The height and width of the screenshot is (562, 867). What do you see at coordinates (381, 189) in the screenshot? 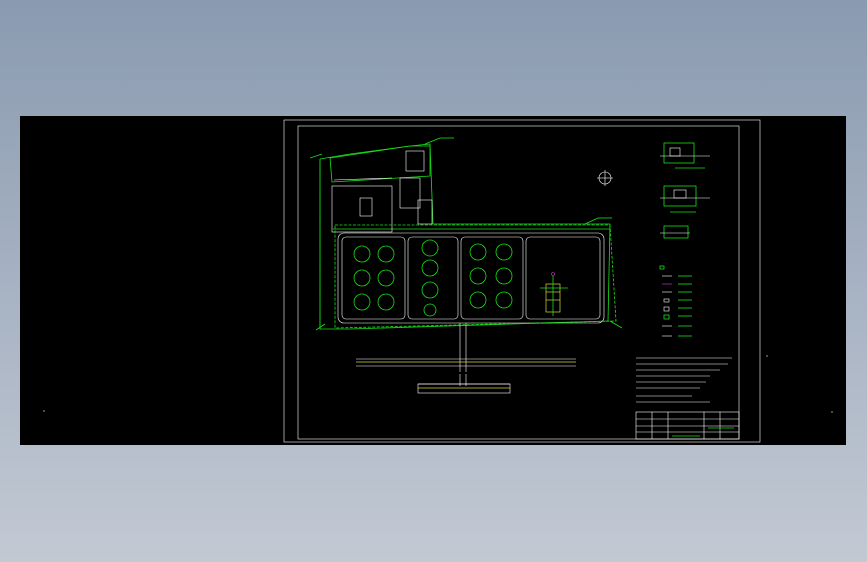
I see `building-block` at bounding box center [381, 189].